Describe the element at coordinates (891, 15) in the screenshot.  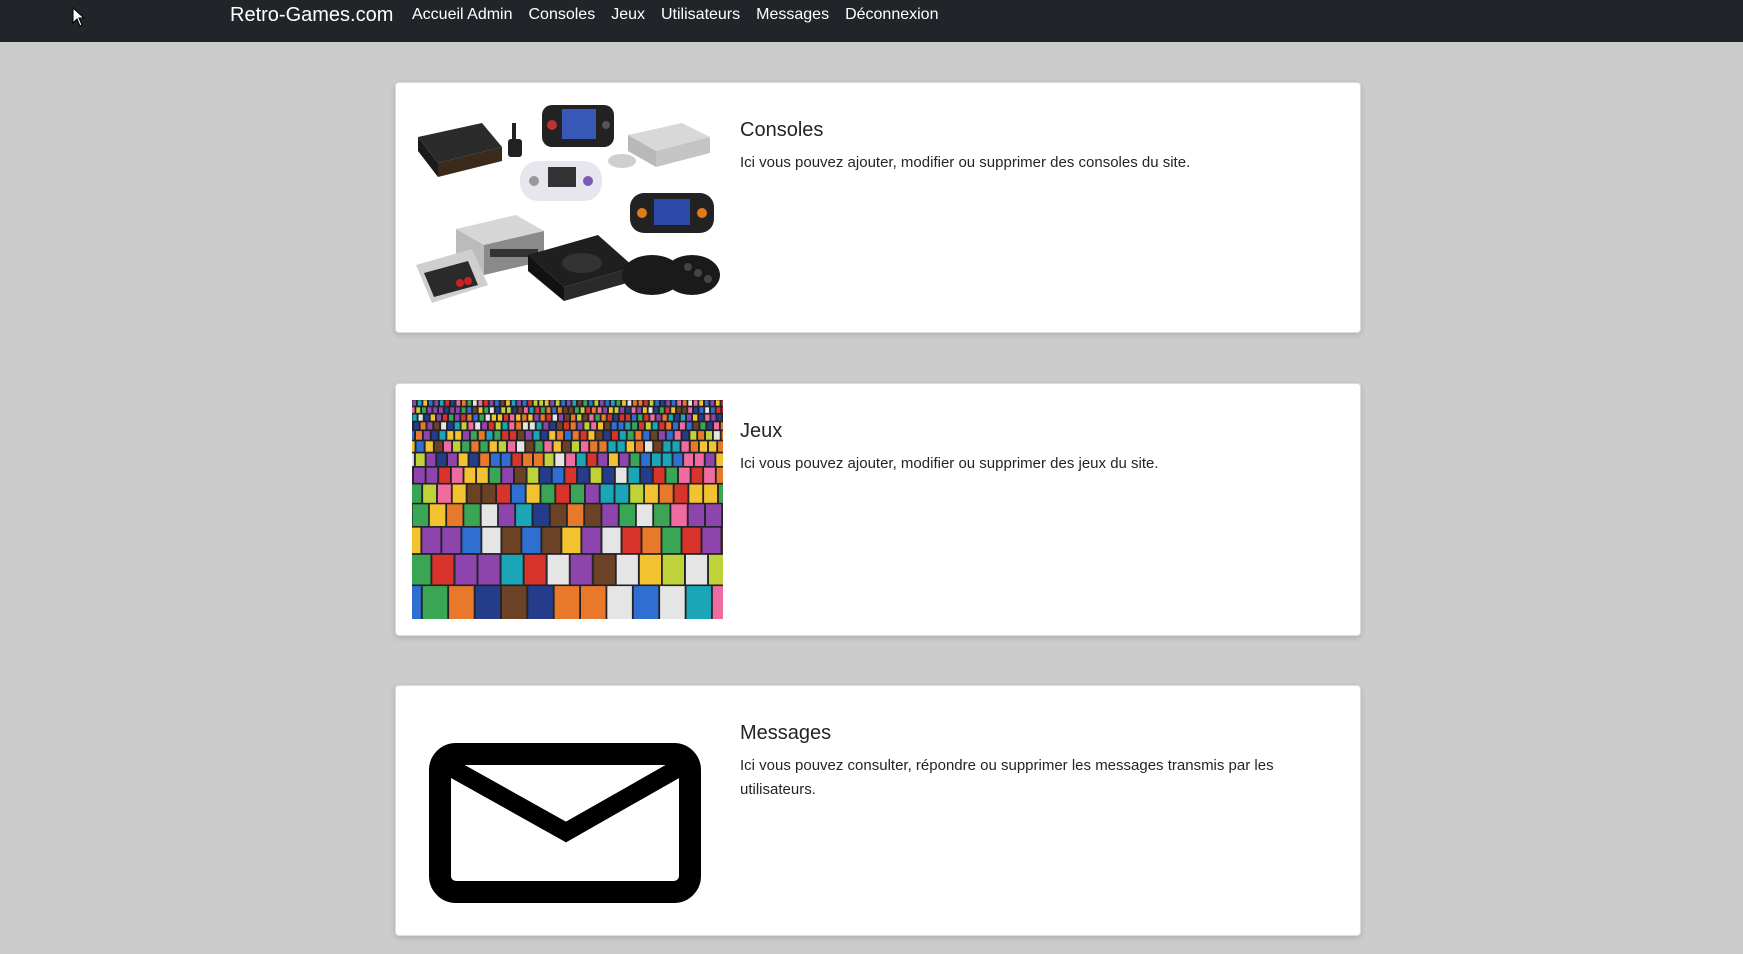
I see `nav-link-deconnexion: Déconnexion` at that location.